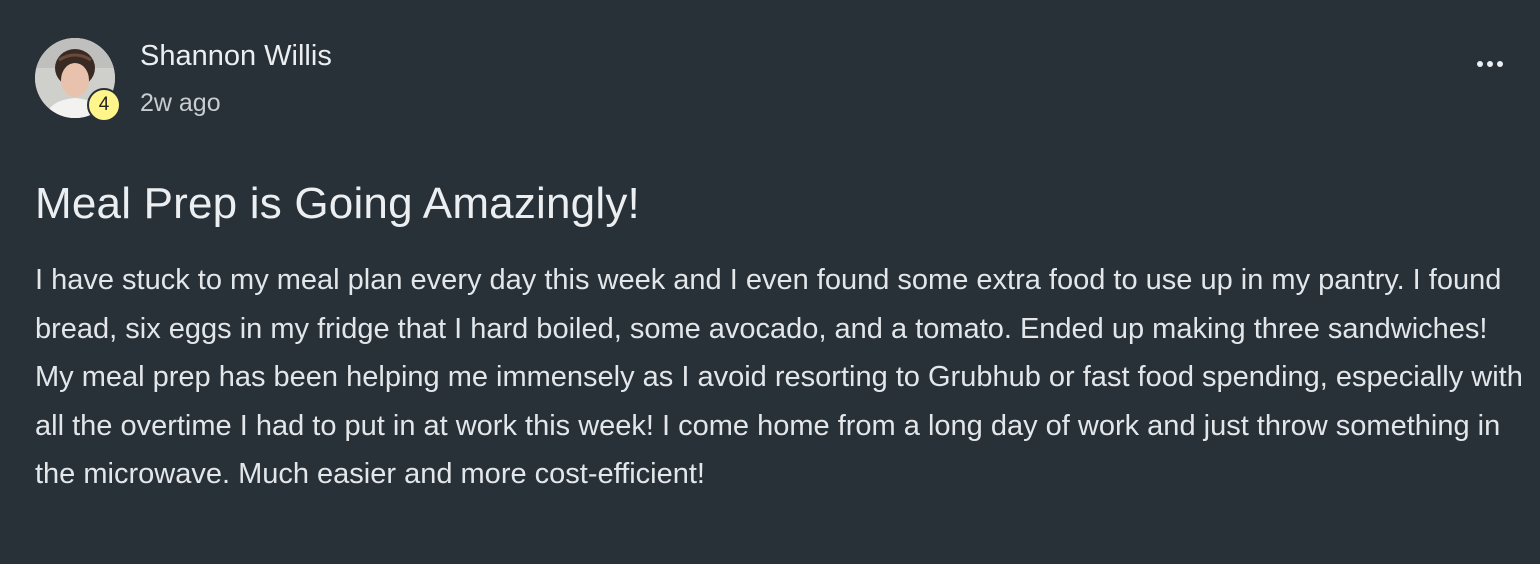 The width and height of the screenshot is (1540, 564). I want to click on level-badge: 4, so click(104, 105).